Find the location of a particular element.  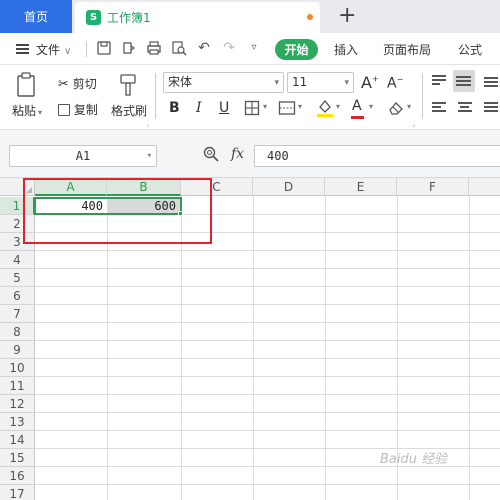

align-center-icon is located at coordinates (465, 108).